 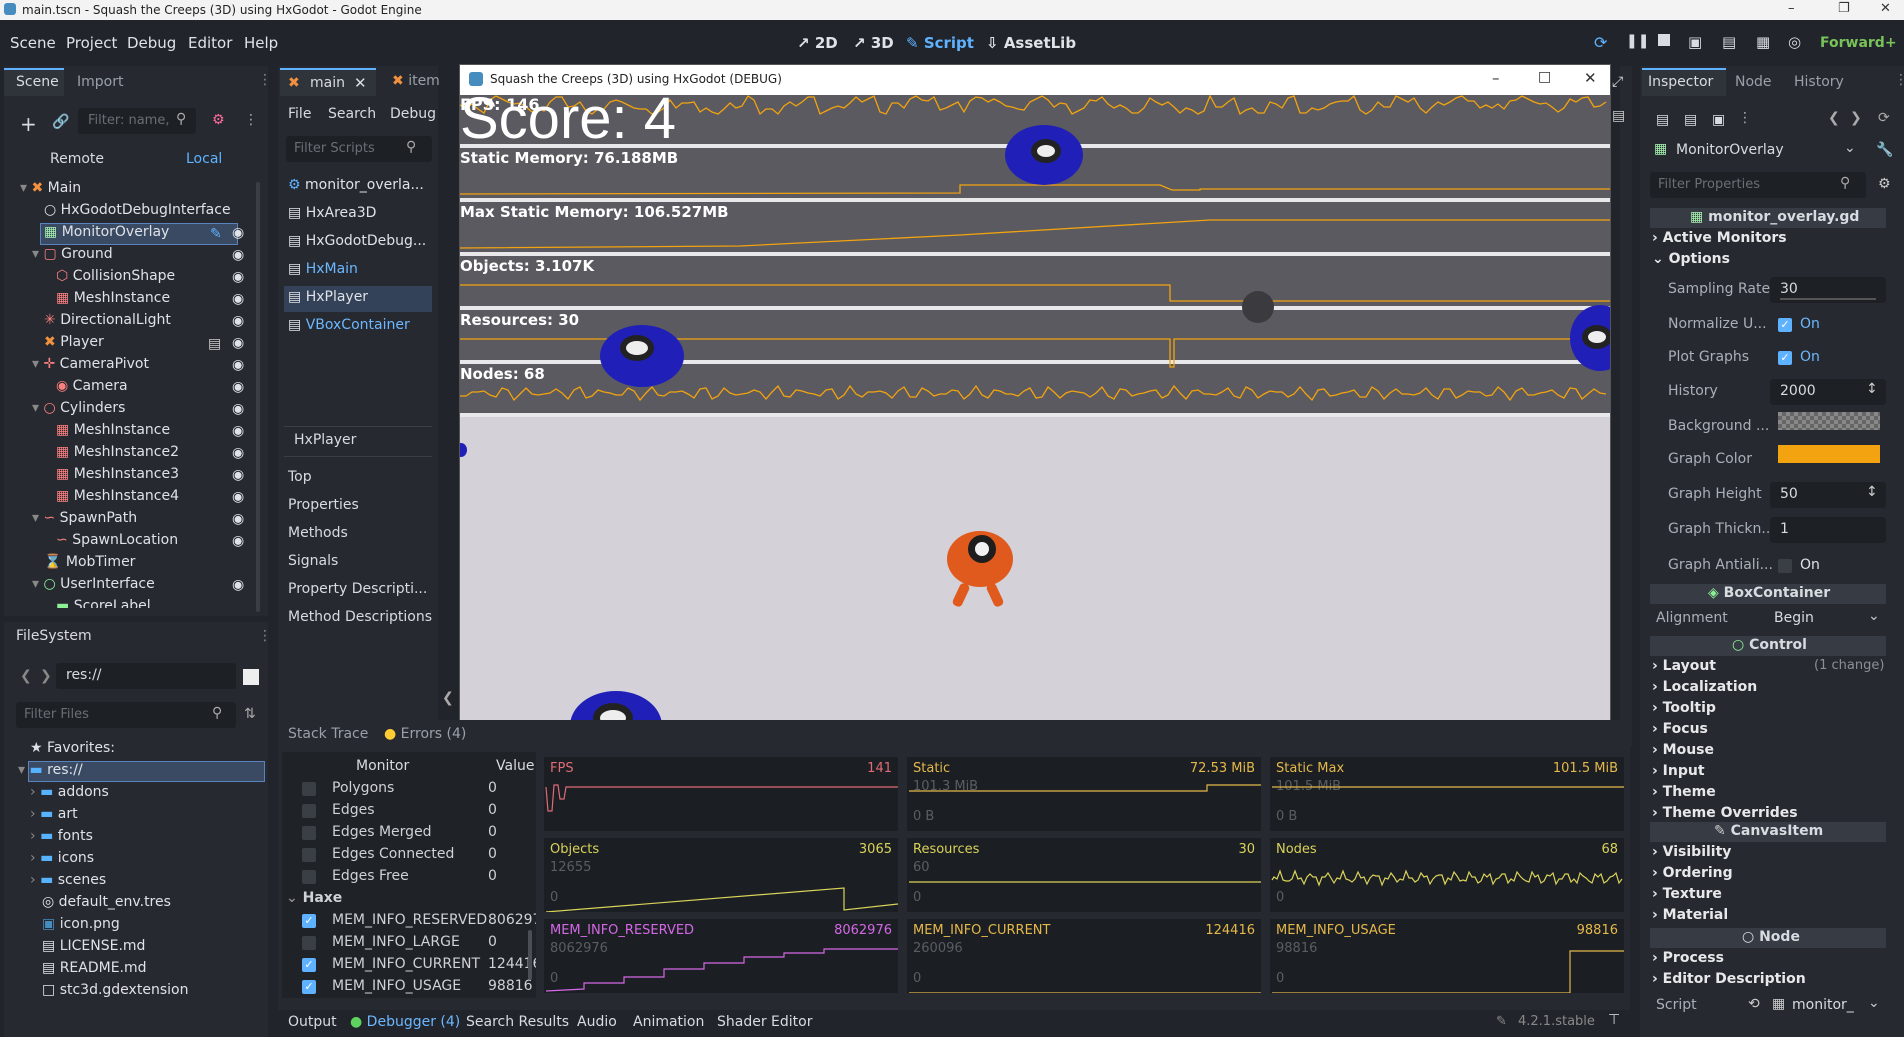 I want to click on monitor-scrollbar, so click(x=530, y=955).